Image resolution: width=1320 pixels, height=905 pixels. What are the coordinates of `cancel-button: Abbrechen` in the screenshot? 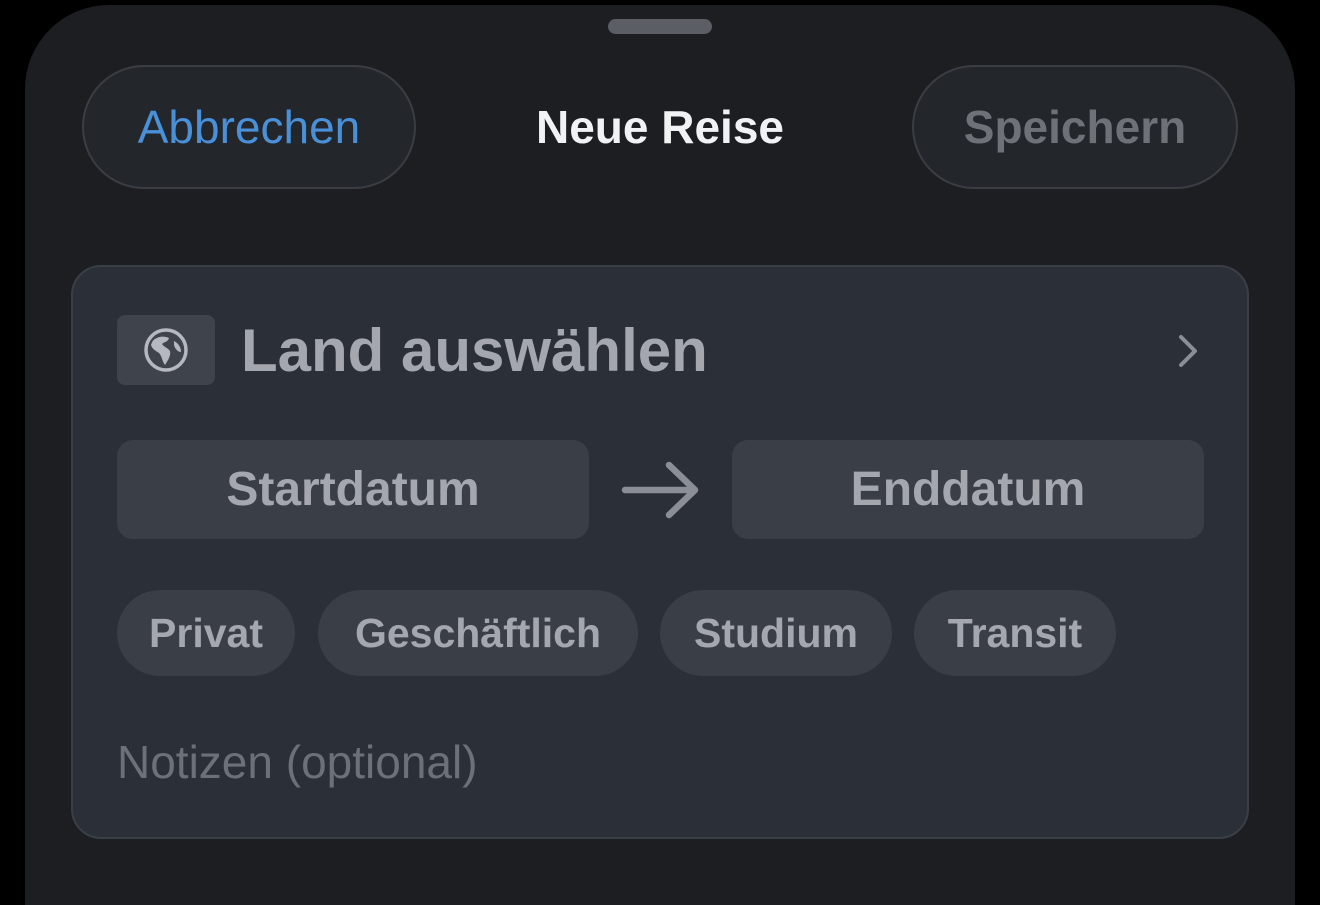 It's located at (249, 127).